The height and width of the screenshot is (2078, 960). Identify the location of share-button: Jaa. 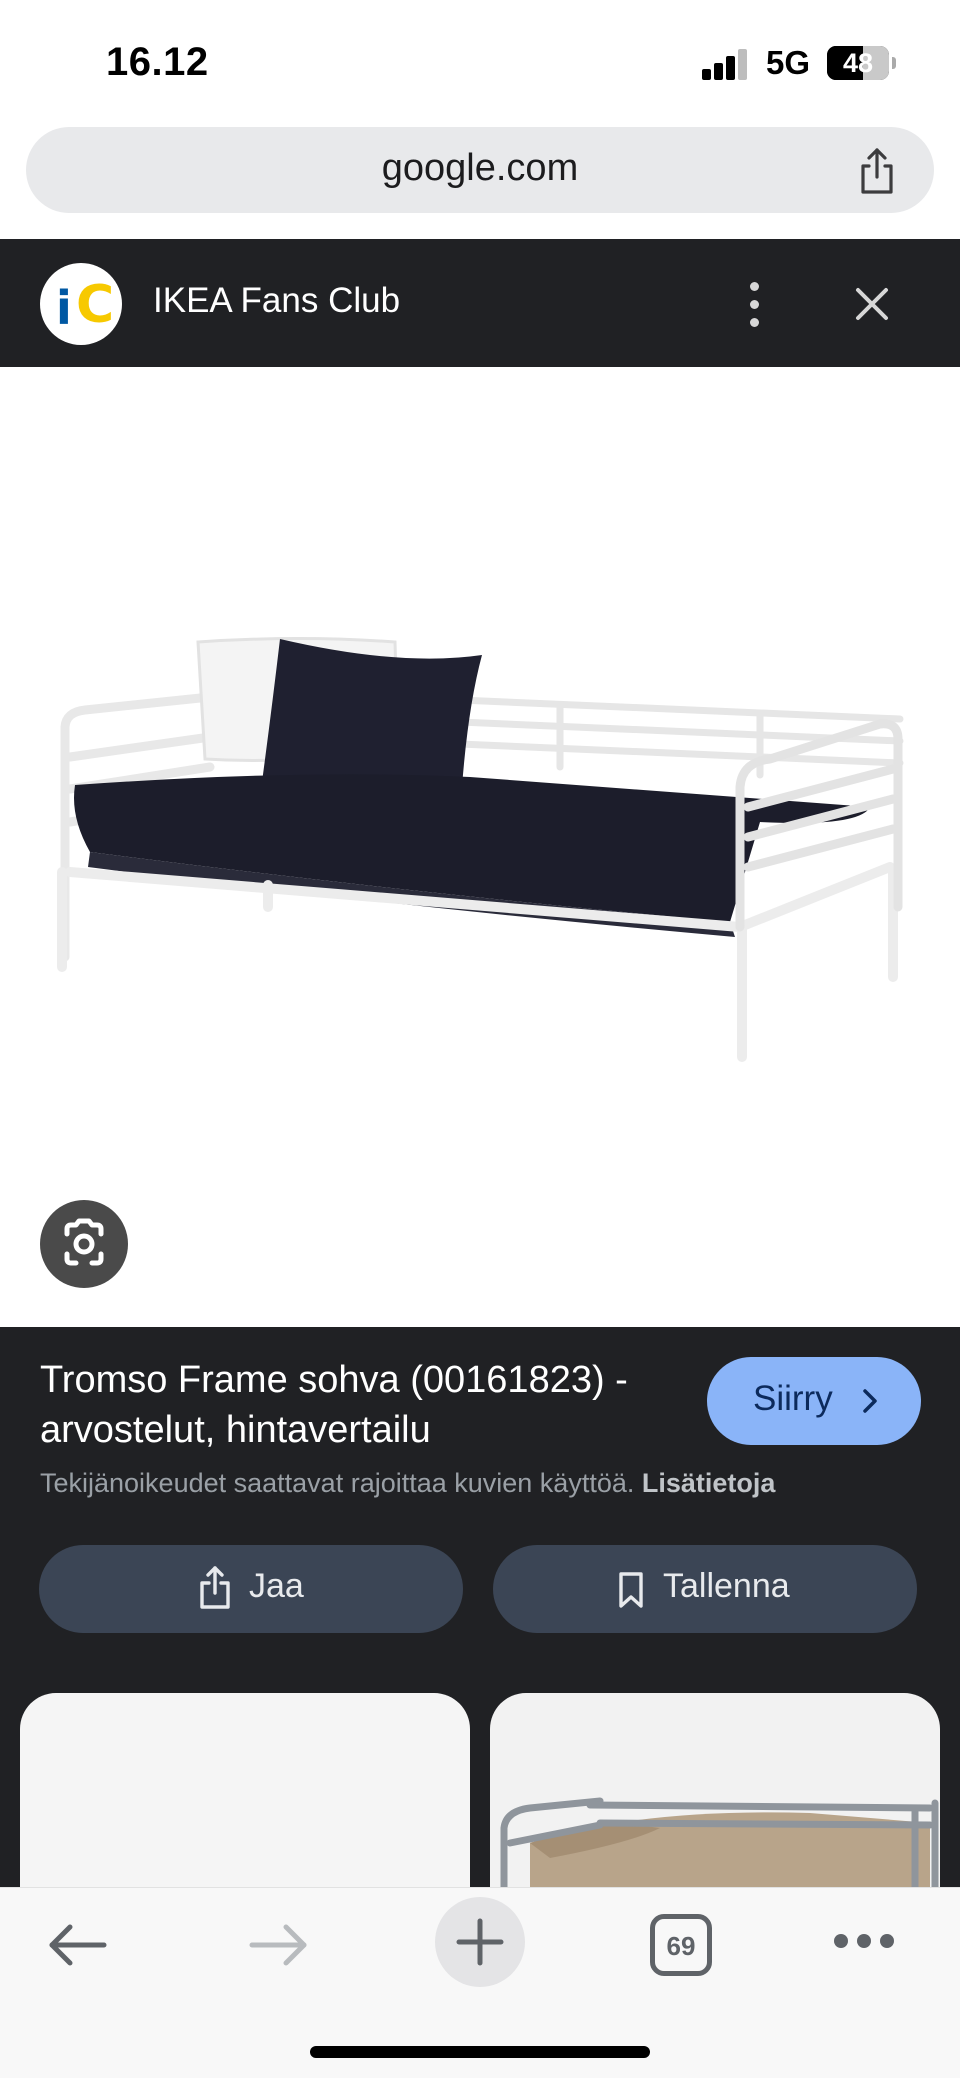
(251, 1589).